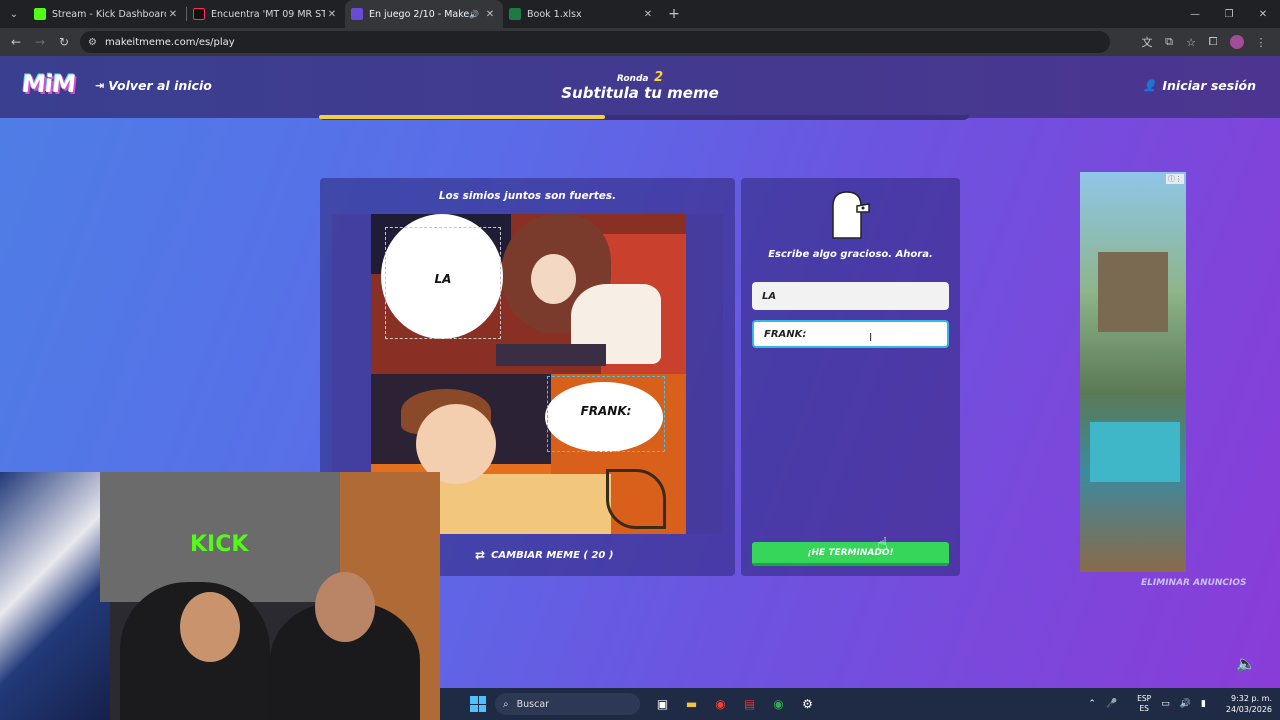 The width and height of the screenshot is (1280, 720). What do you see at coordinates (533, 704) in the screenshot?
I see `taskbar-search-placeholder: Buscar` at bounding box center [533, 704].